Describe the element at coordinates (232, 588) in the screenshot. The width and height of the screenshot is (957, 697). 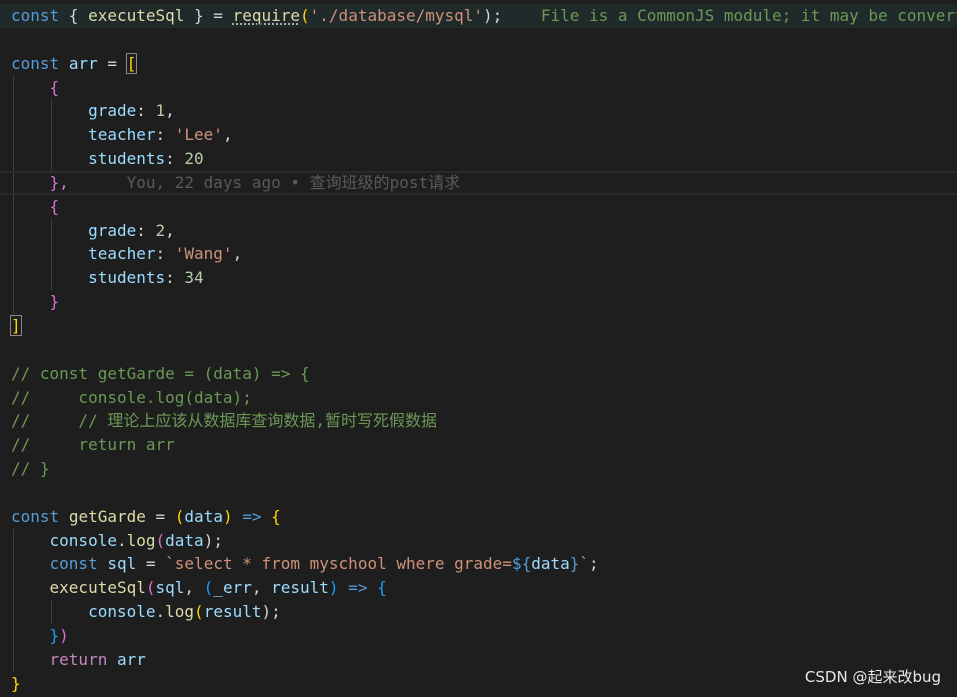
I see `token-err: _err` at that location.